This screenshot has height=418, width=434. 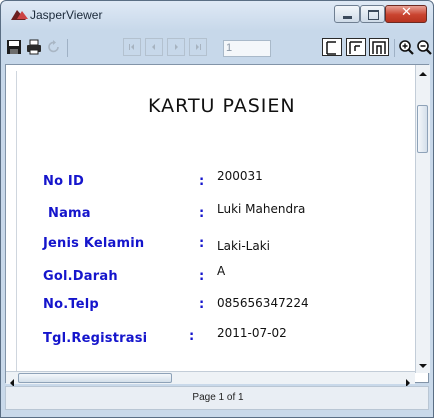 I want to click on fit-page-button, so click(x=356, y=47).